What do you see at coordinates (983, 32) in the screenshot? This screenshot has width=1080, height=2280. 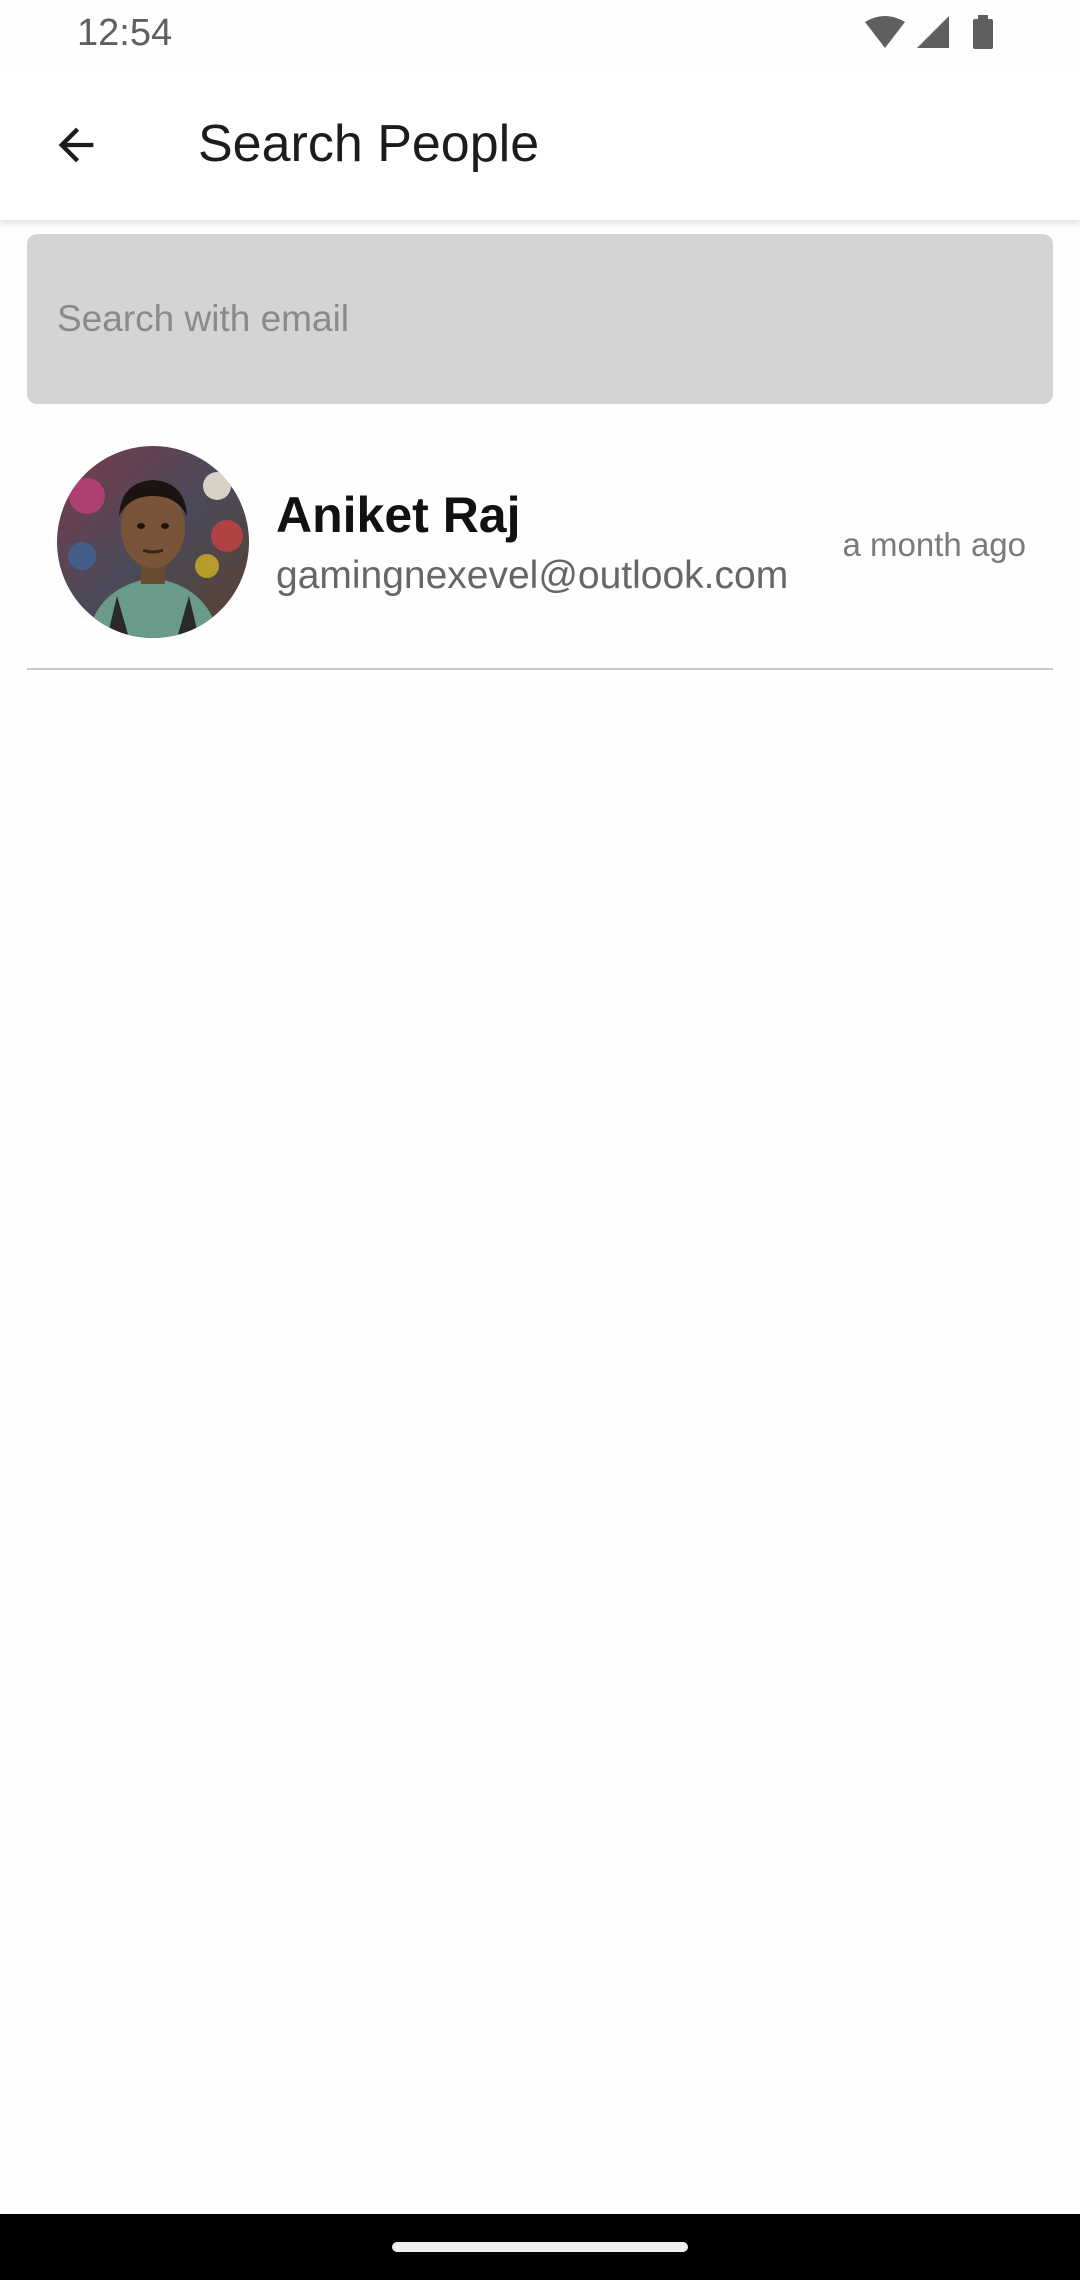 I see `battery-icon` at bounding box center [983, 32].